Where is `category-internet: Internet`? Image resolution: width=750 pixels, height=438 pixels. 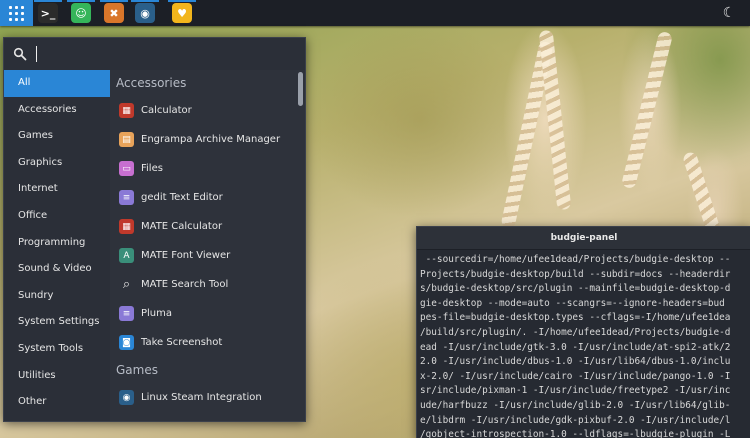
category-internet: Internet is located at coordinates (57, 189).